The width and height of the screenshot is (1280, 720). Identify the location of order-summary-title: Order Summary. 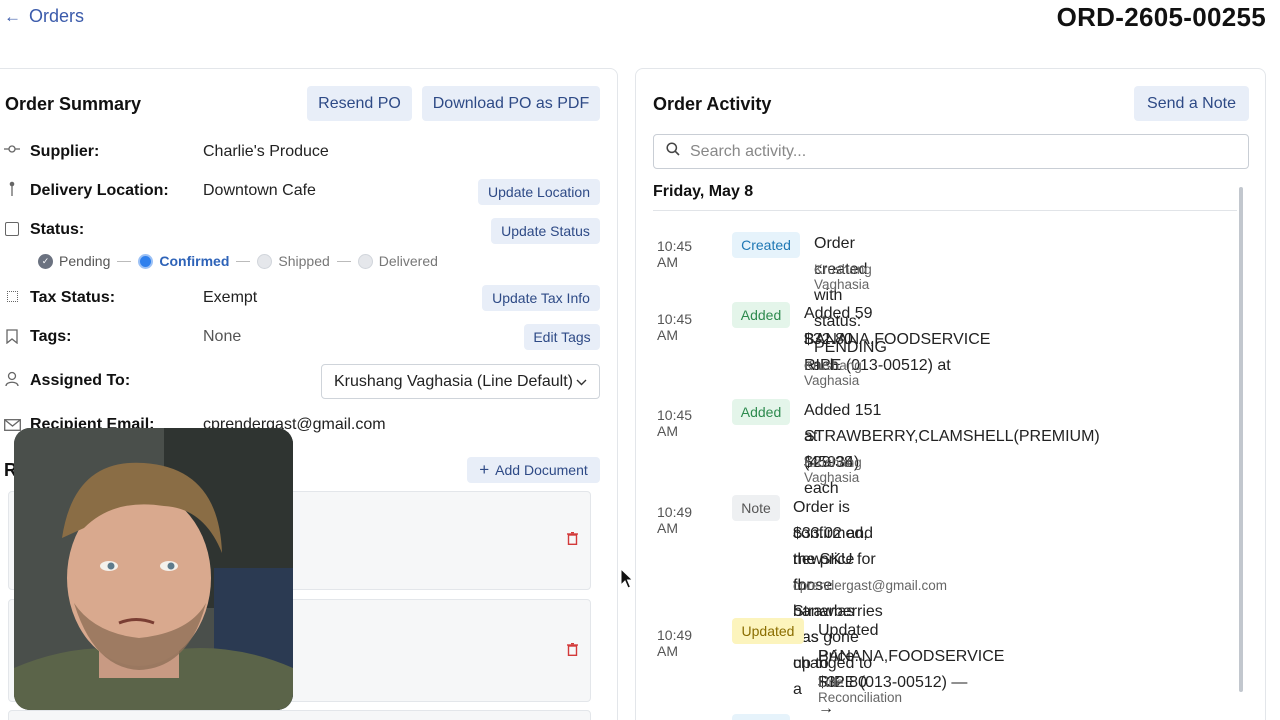
(73, 104).